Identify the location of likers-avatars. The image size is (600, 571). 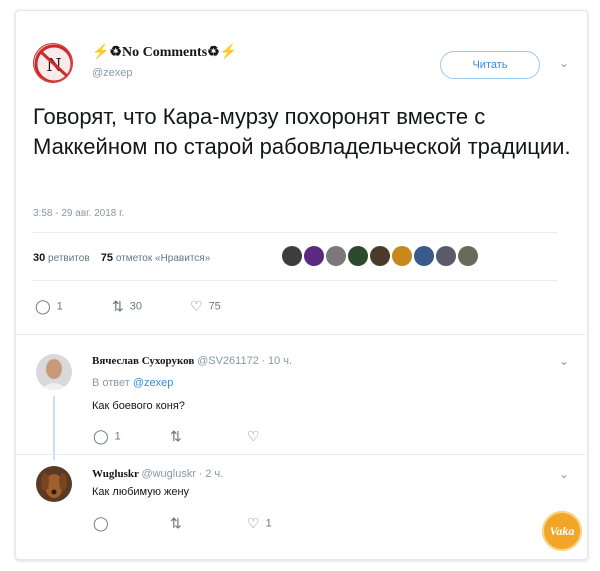
(381, 256).